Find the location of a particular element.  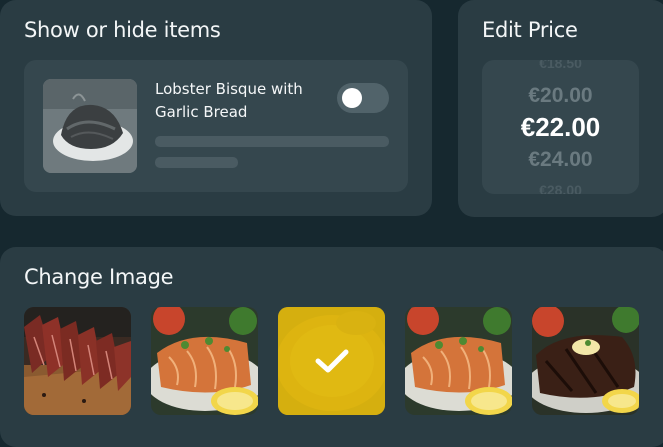

image-option-bisque is located at coordinates (331, 361).